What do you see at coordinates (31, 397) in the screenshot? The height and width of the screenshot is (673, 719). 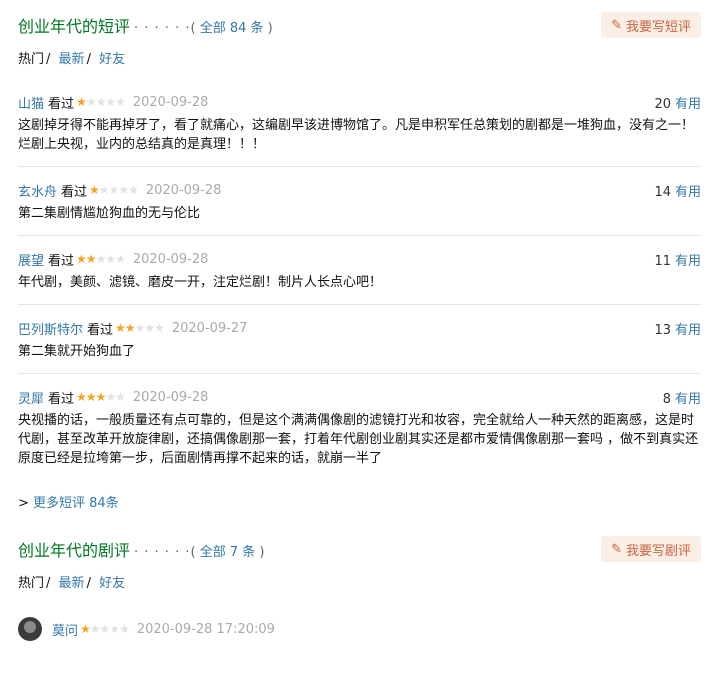 I see `comment-author: 灵犀` at bounding box center [31, 397].